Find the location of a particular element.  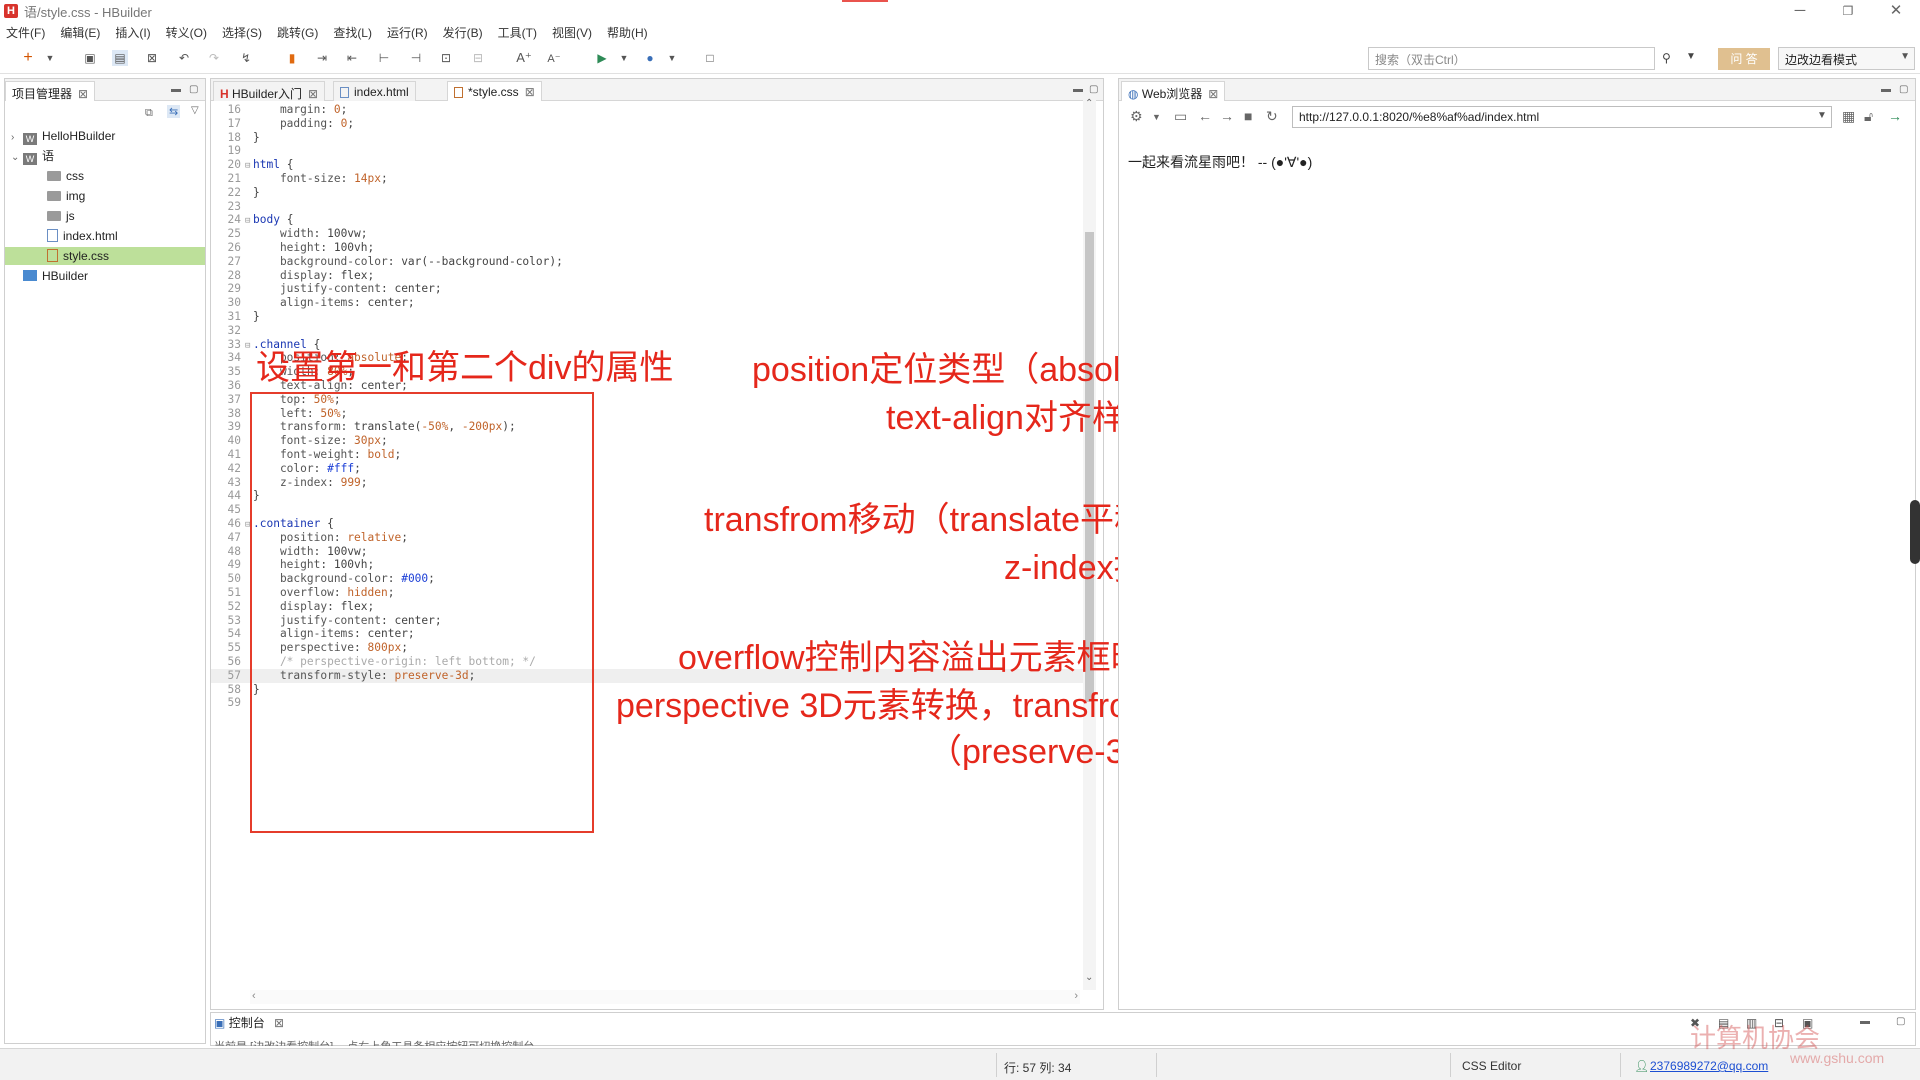

scroll-up-icon: ⌃ is located at coordinates (1089, 103).